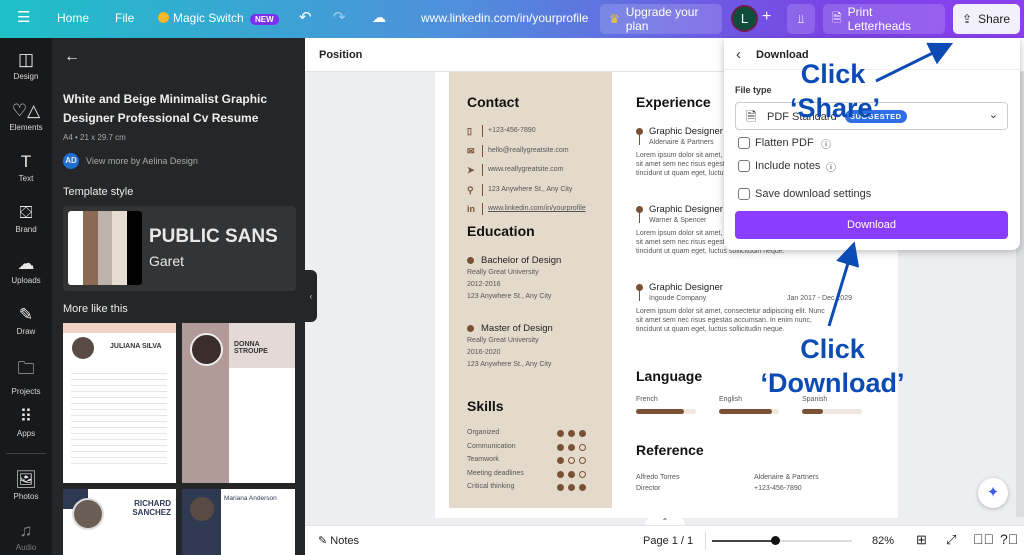 Image resolution: width=1024 pixels, height=555 pixels. What do you see at coordinates (668, 541) in the screenshot?
I see `page-indicator: Page 1 / 1` at bounding box center [668, 541].